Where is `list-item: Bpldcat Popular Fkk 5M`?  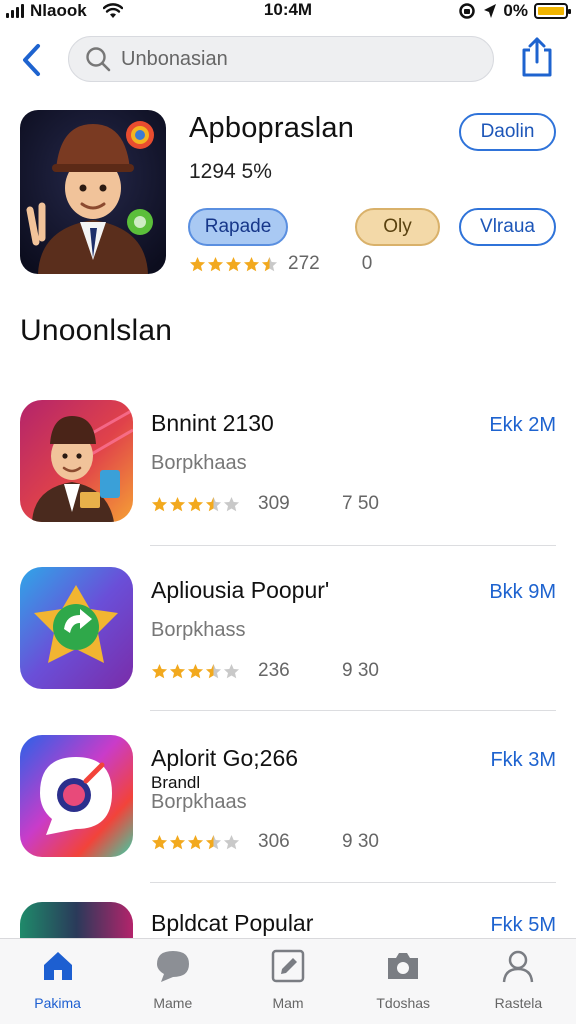 list-item: Bpldcat Popular Fkk 5M is located at coordinates (288, 920).